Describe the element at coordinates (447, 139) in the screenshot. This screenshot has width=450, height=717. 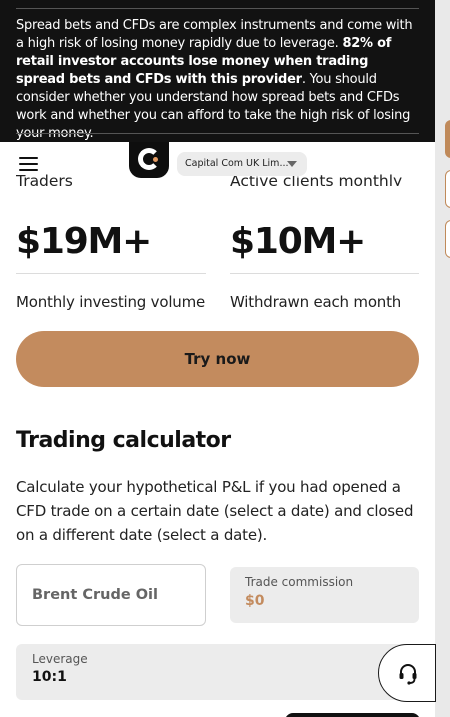
I see `side-tab-primary` at that location.